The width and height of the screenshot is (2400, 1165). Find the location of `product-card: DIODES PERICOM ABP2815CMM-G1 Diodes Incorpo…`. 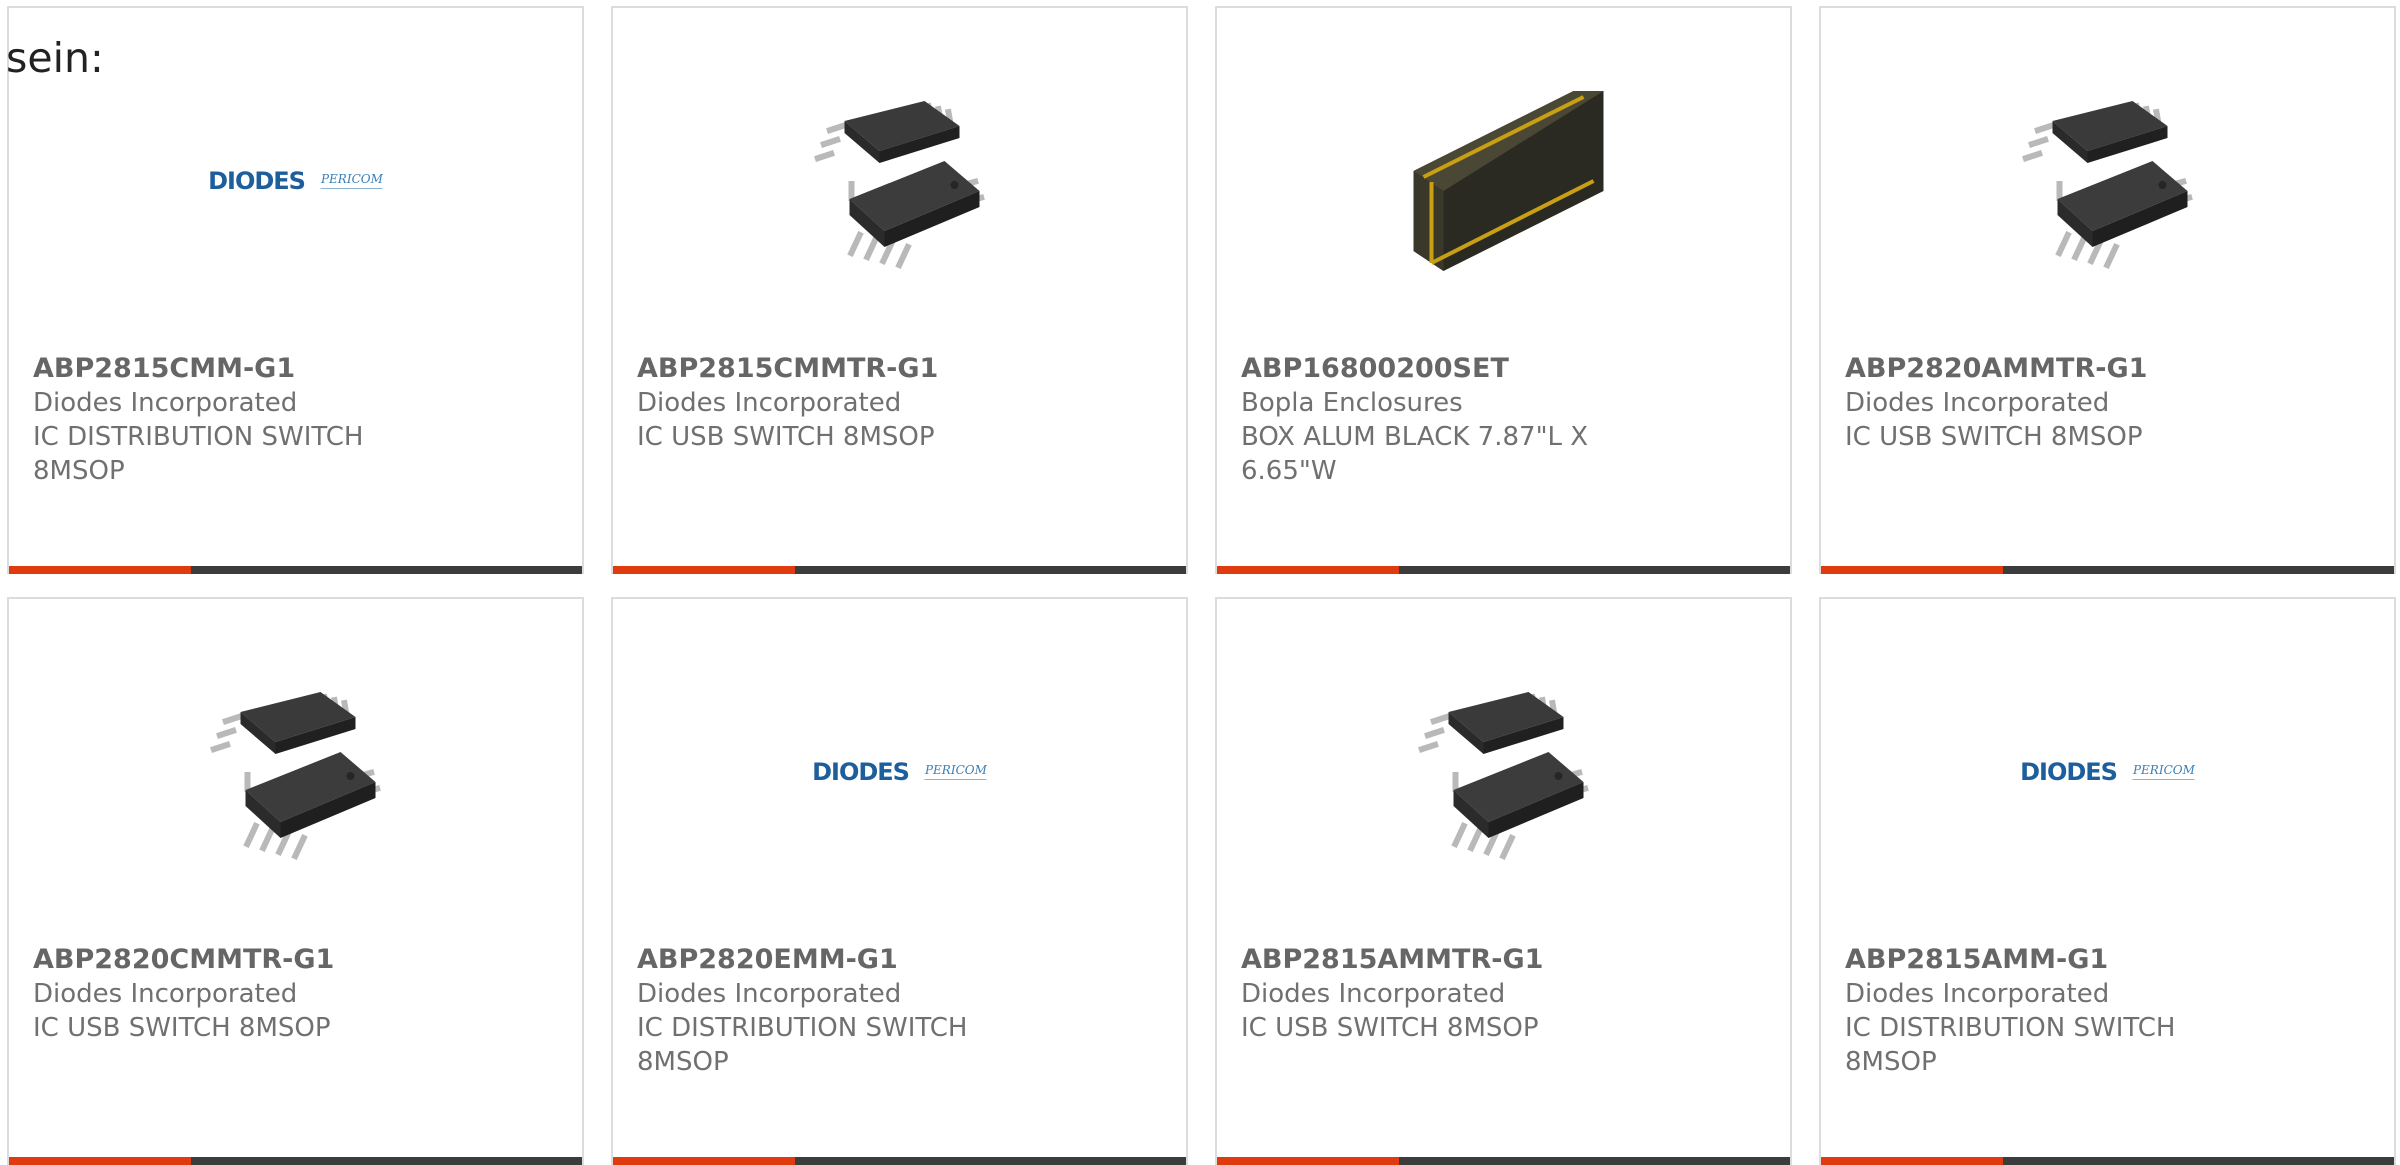

product-card: DIODES PERICOM ABP2815CMM-G1 Diodes Incorpo… is located at coordinates (295, 290).